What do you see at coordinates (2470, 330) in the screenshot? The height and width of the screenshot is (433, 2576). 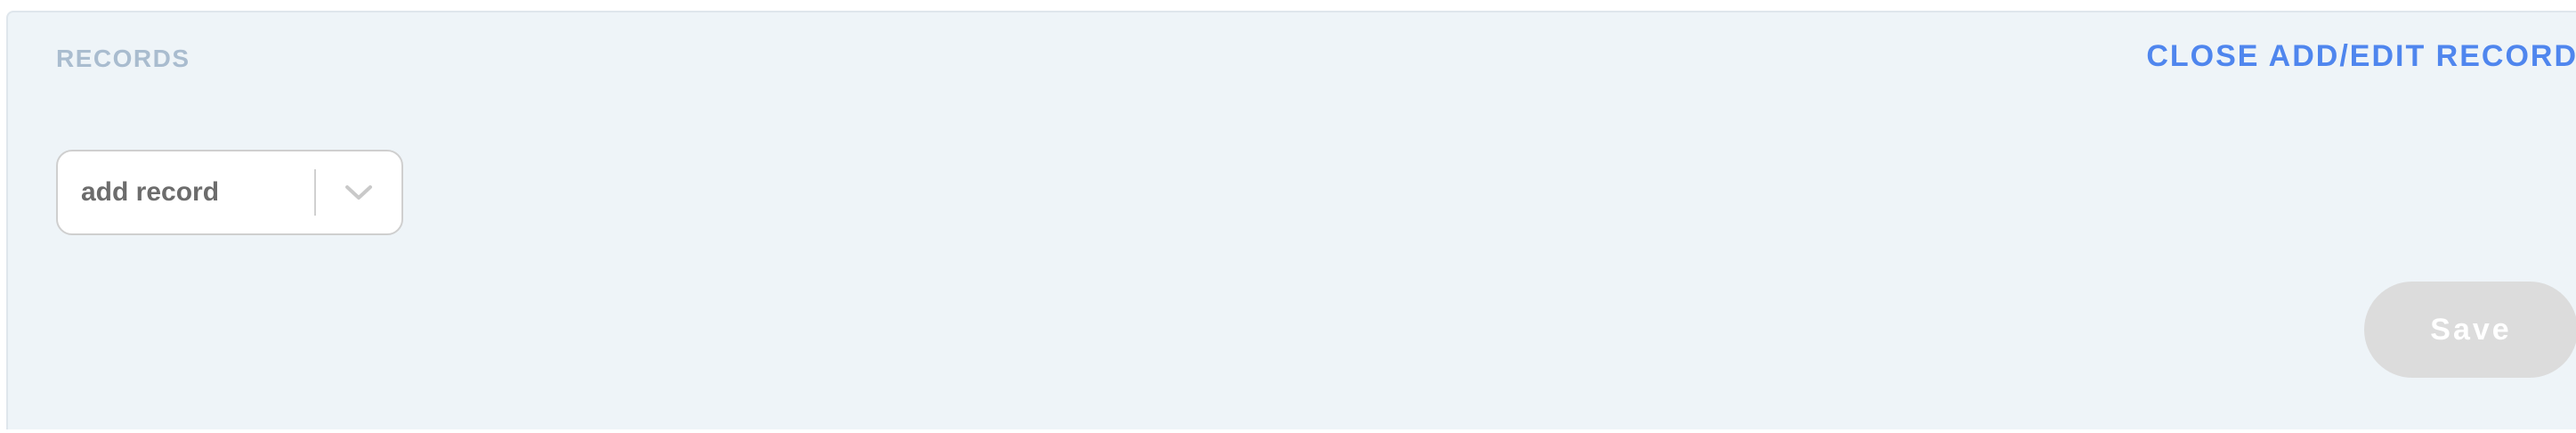 I see `save-button: Save` at bounding box center [2470, 330].